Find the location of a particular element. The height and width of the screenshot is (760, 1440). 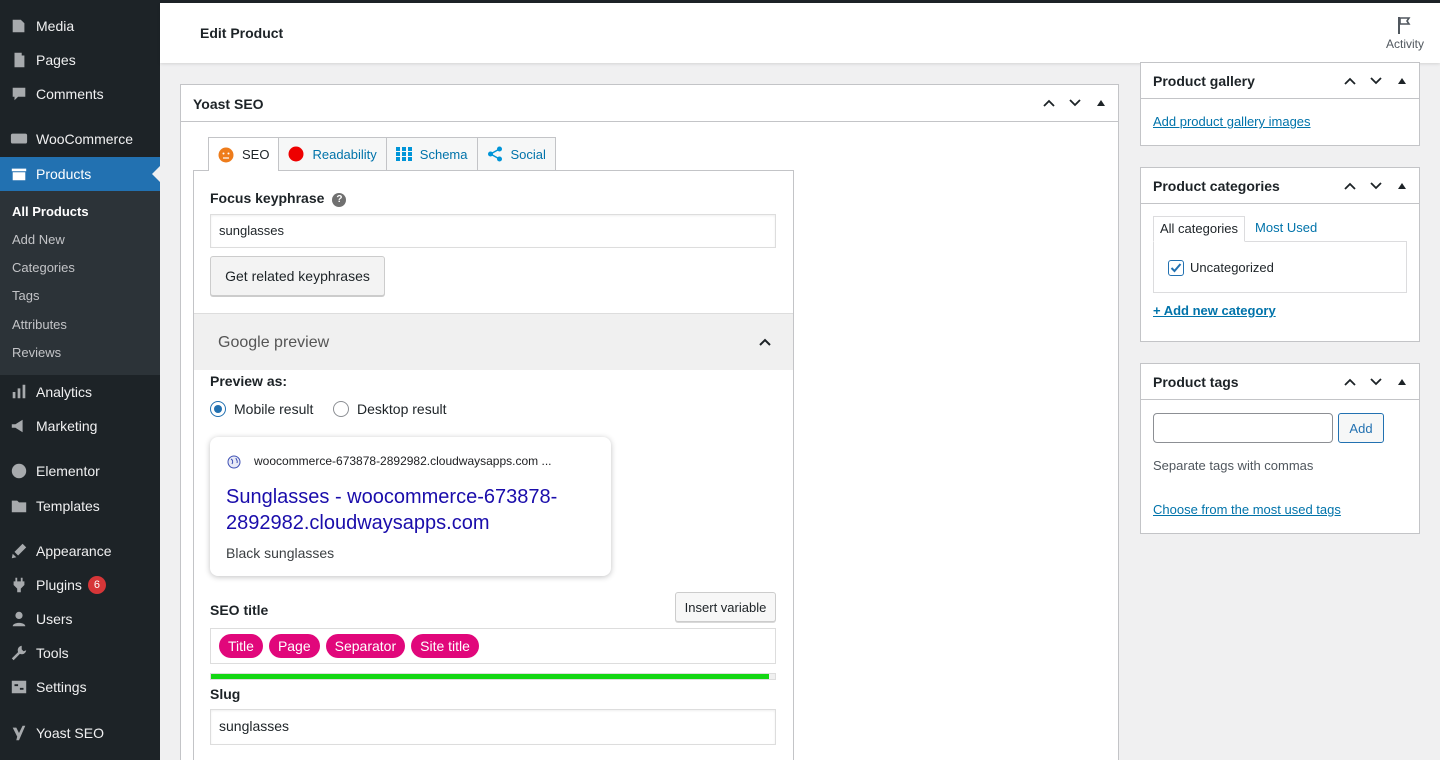

sidebar-item-tools: Tools is located at coordinates (80, 653).